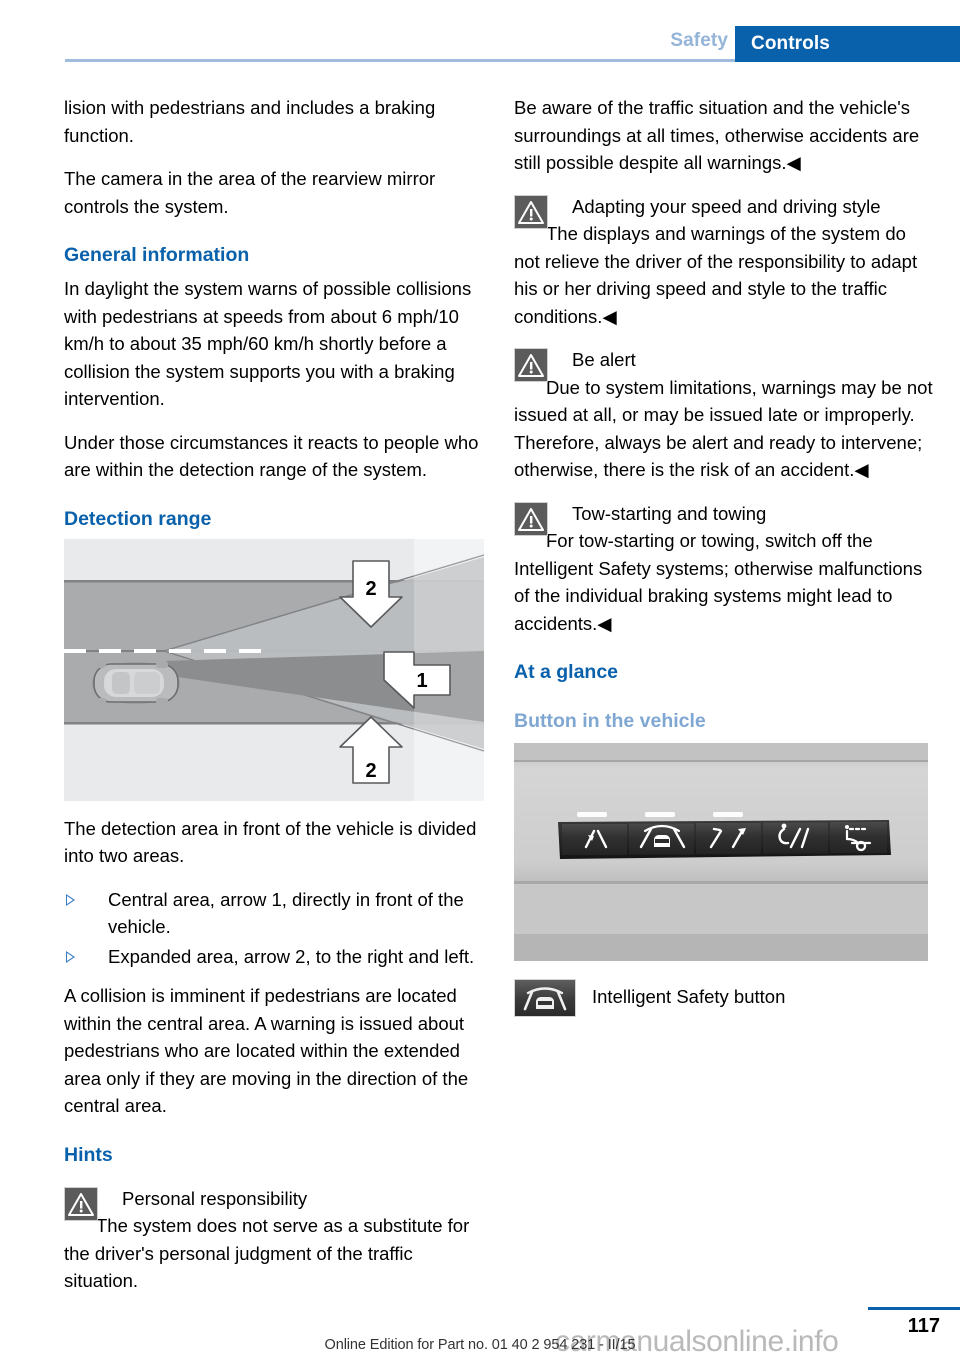 This screenshot has width=960, height=1362. What do you see at coordinates (610, 721) in the screenshot?
I see `heading-button-in-the-vehicle: Button in the vehicle` at bounding box center [610, 721].